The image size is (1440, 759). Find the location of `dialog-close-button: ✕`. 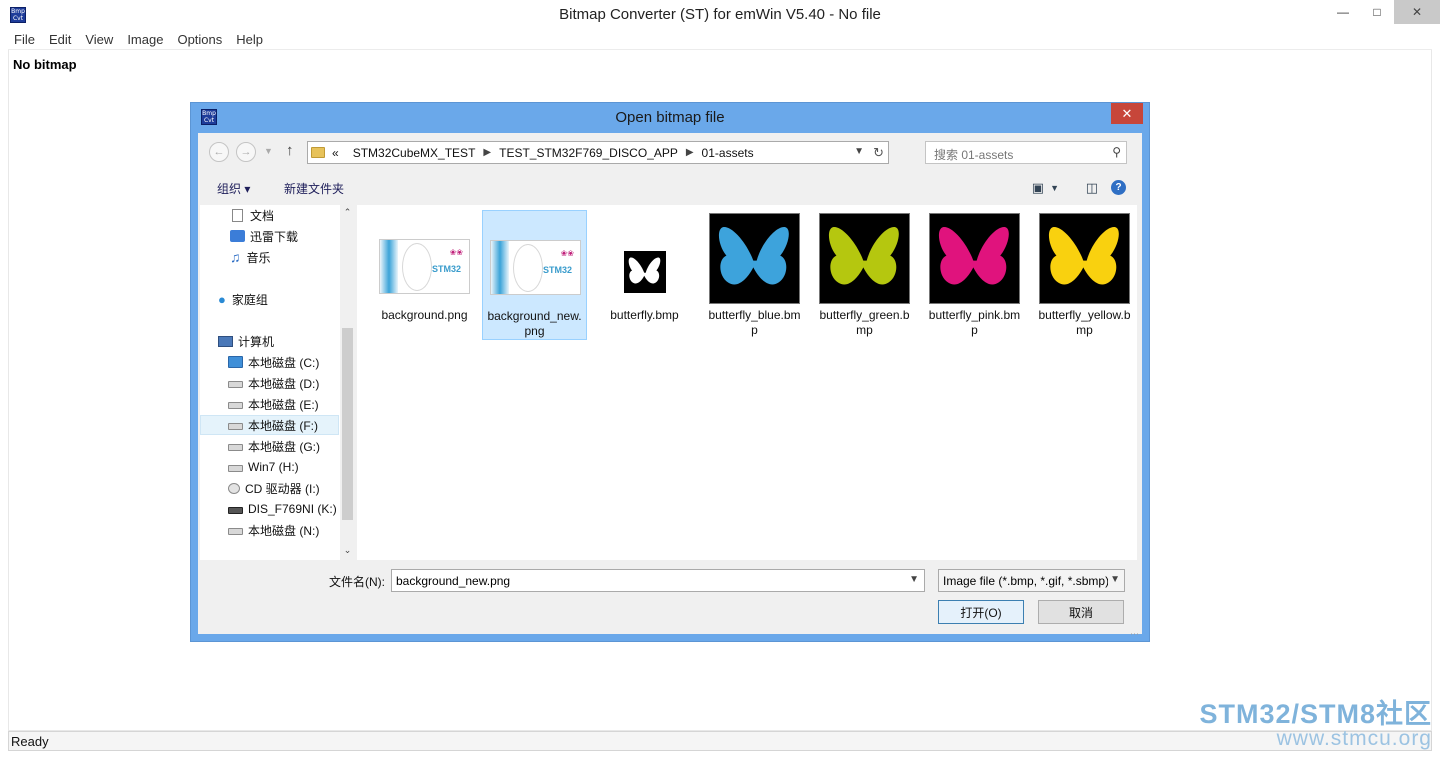

dialog-close-button: ✕ is located at coordinates (1127, 113).